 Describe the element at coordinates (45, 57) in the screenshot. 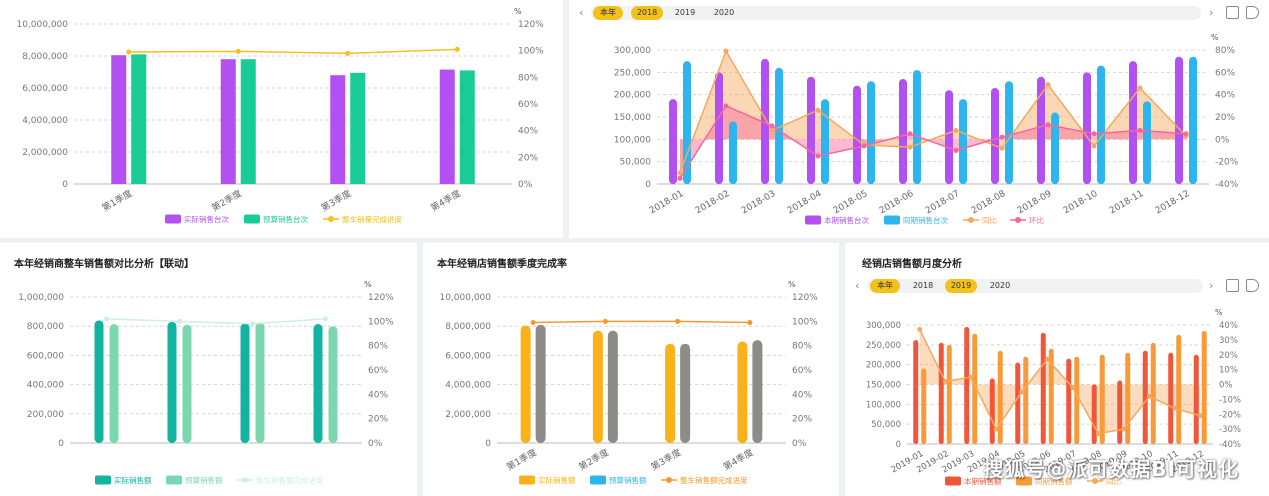

I see `y-tick-label: 8,000,000` at that location.